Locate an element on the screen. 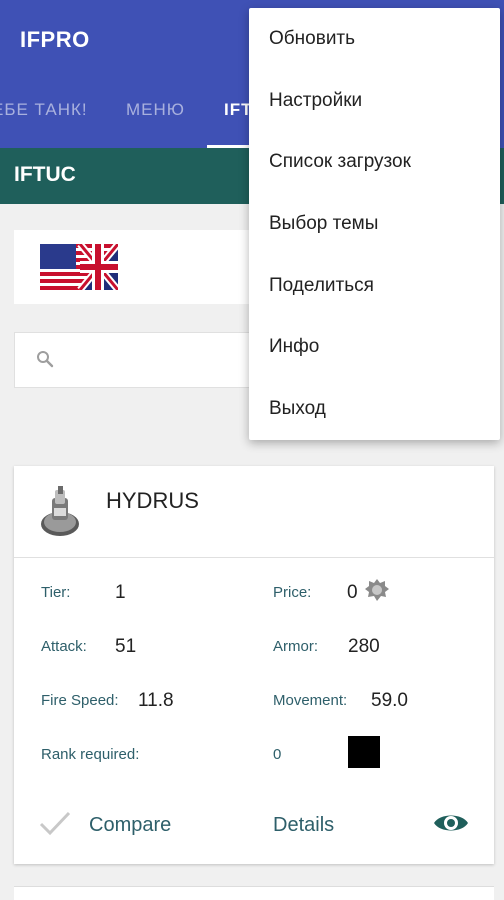  divider is located at coordinates (254, 557).